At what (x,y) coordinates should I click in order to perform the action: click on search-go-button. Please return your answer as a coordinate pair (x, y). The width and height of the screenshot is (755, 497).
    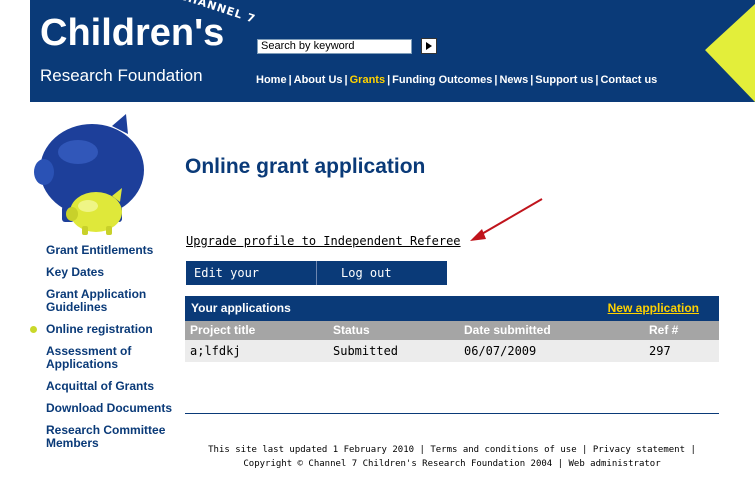
    Looking at the image, I should click on (429, 46).